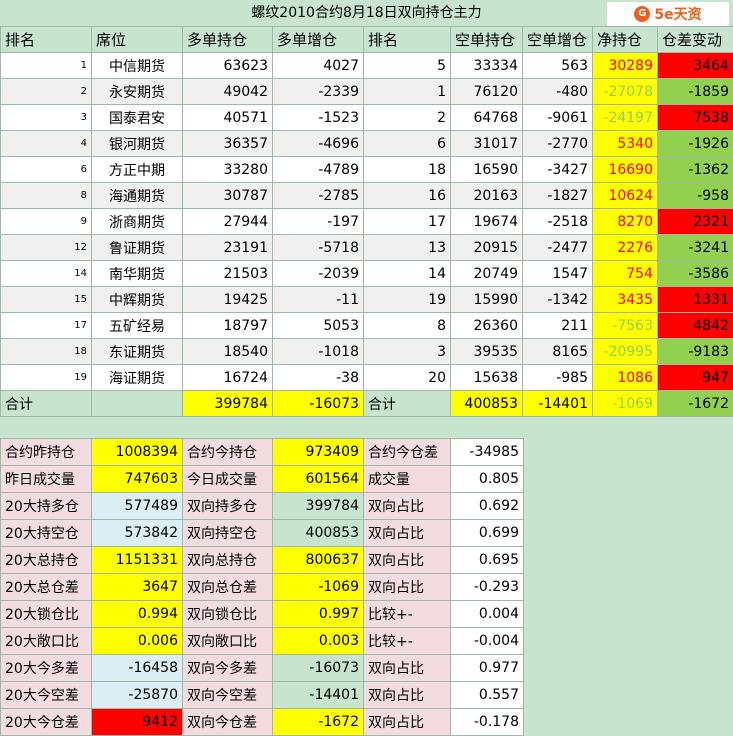 The image size is (733, 736). What do you see at coordinates (487, 404) in the screenshot?
I see `total-short: 400853` at bounding box center [487, 404].